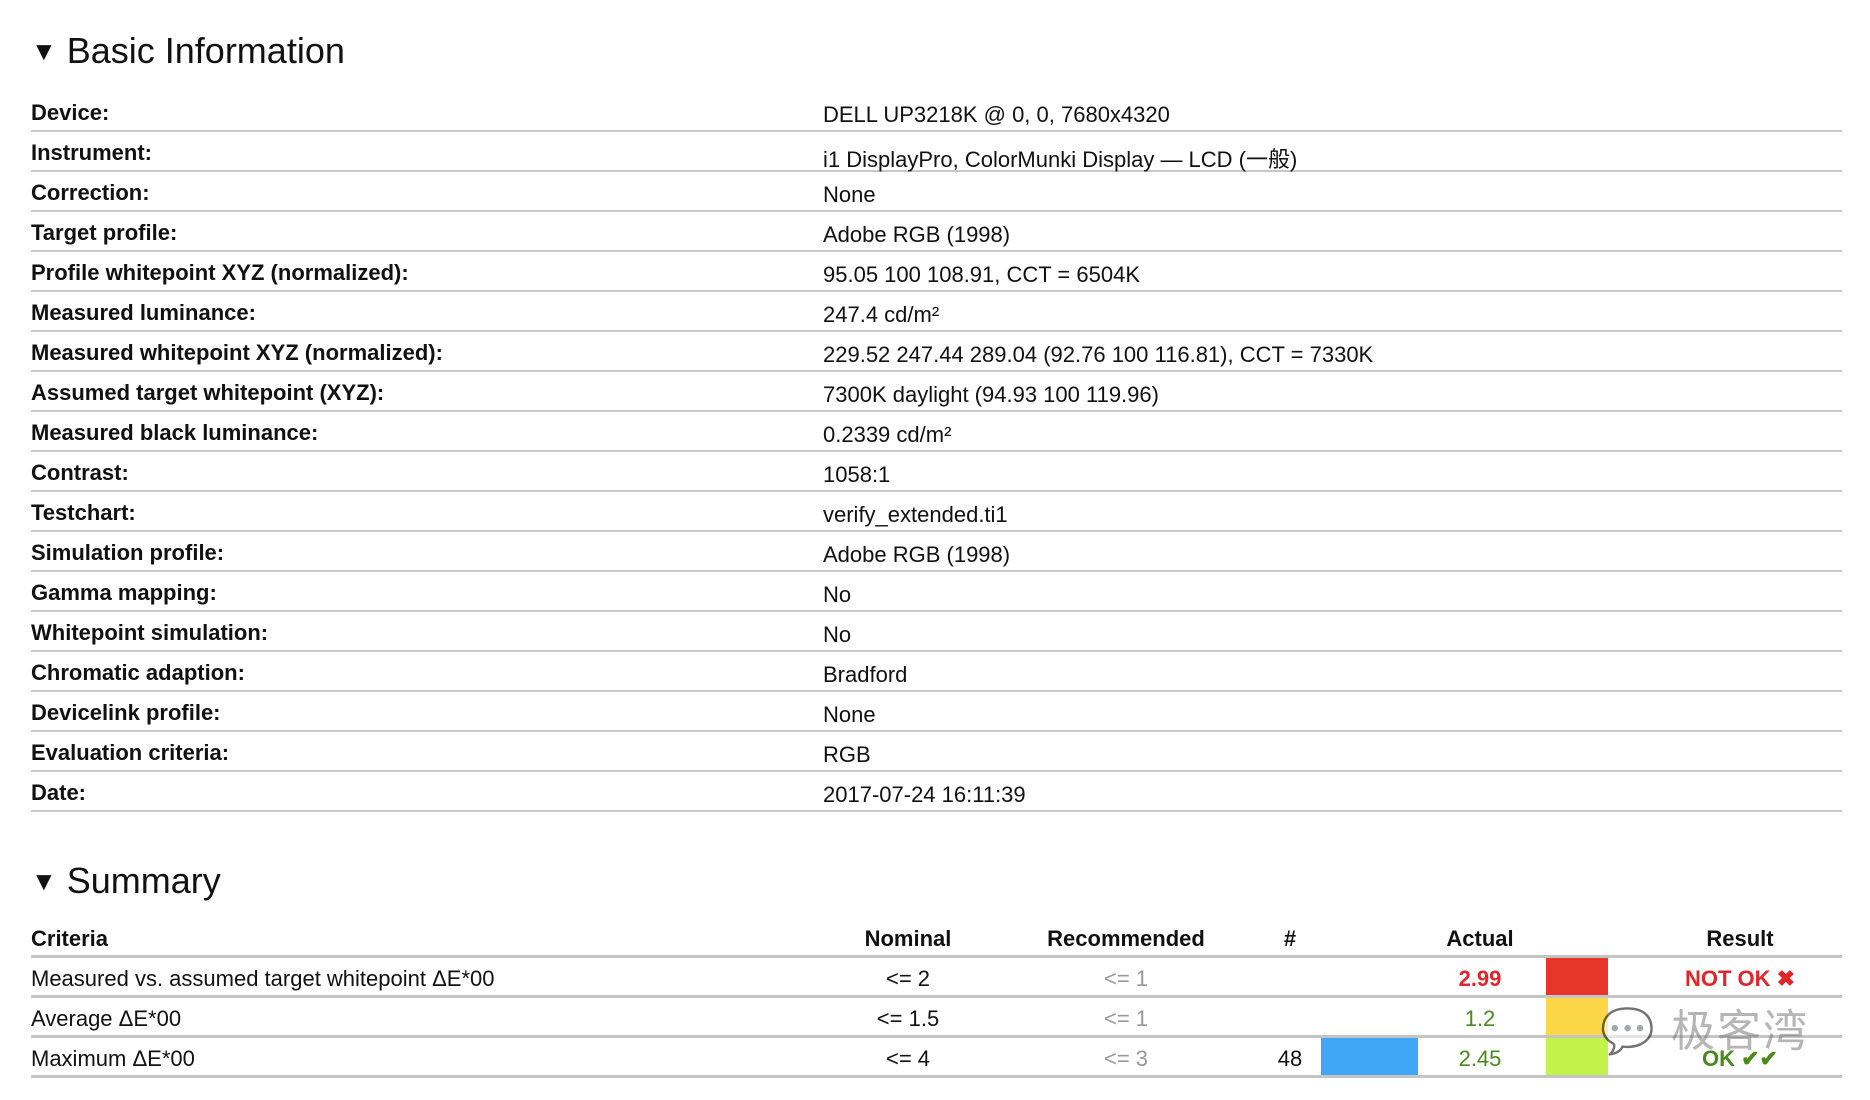  Describe the element at coordinates (205, 50) in the screenshot. I see `basic-information-title: Basic Information` at that location.